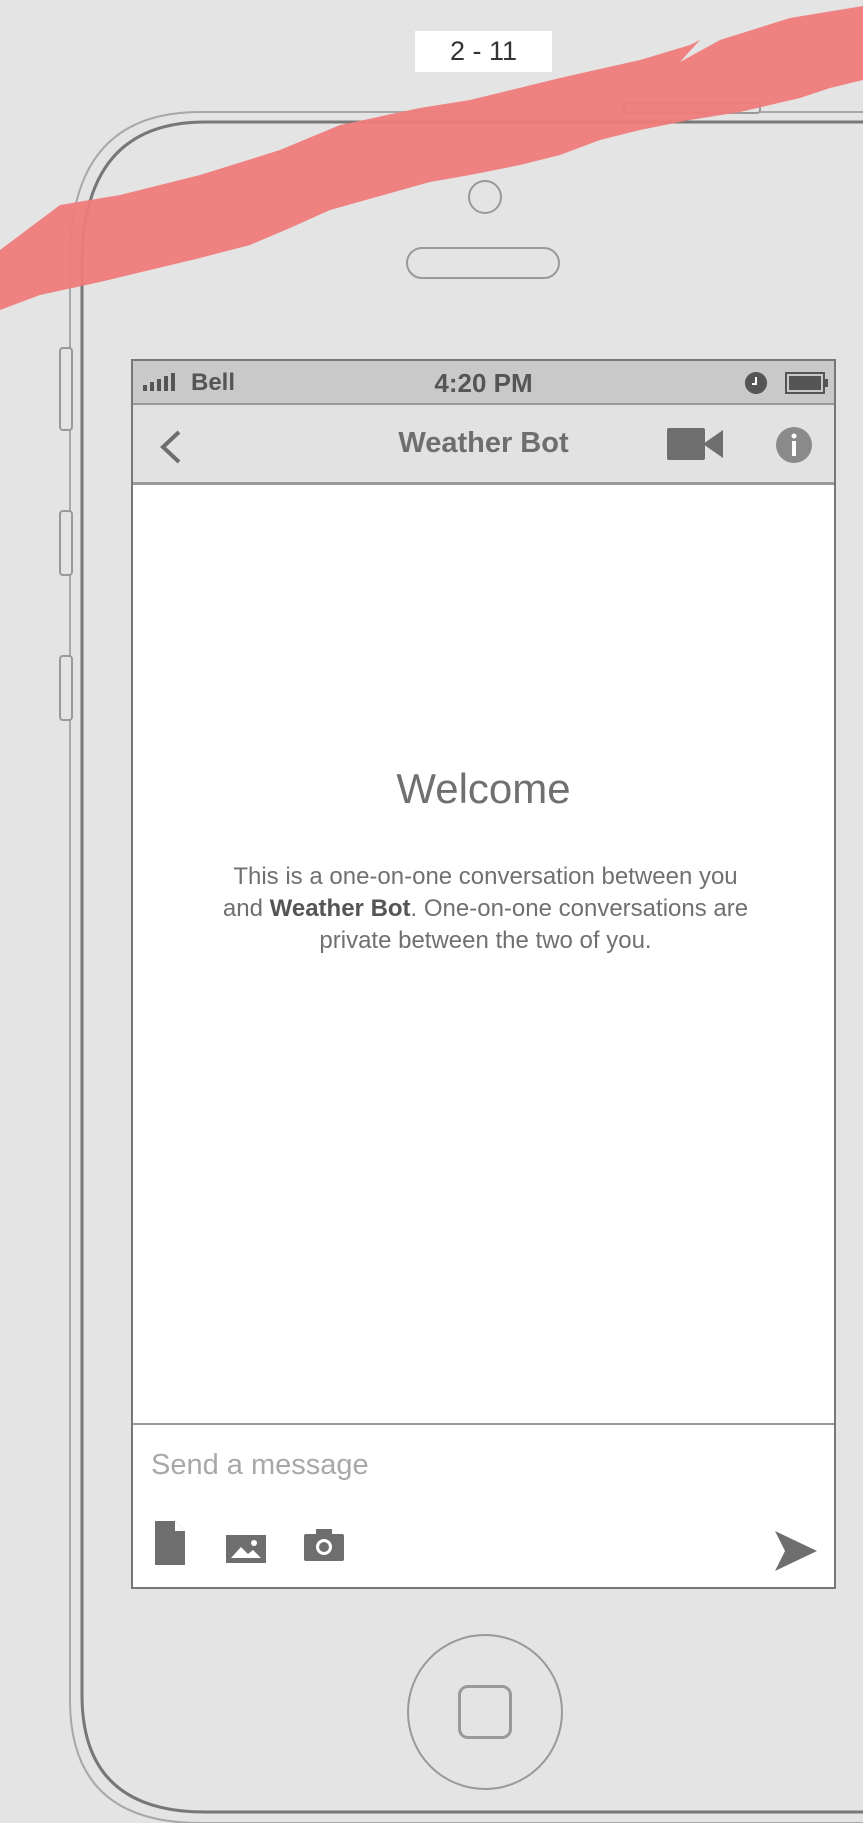  What do you see at coordinates (170, 1543) in the screenshot?
I see `file-icon` at bounding box center [170, 1543].